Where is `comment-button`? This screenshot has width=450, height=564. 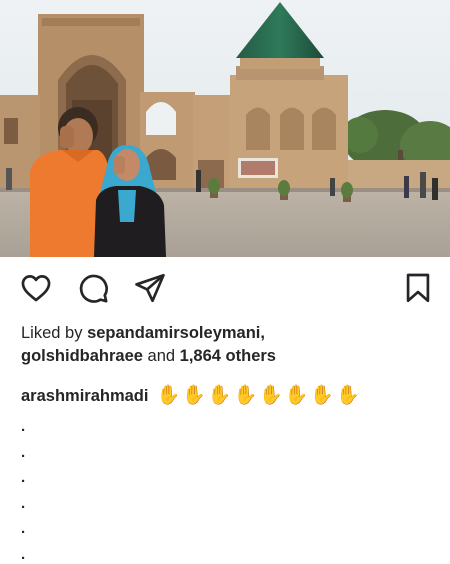 comment-button is located at coordinates (93, 288).